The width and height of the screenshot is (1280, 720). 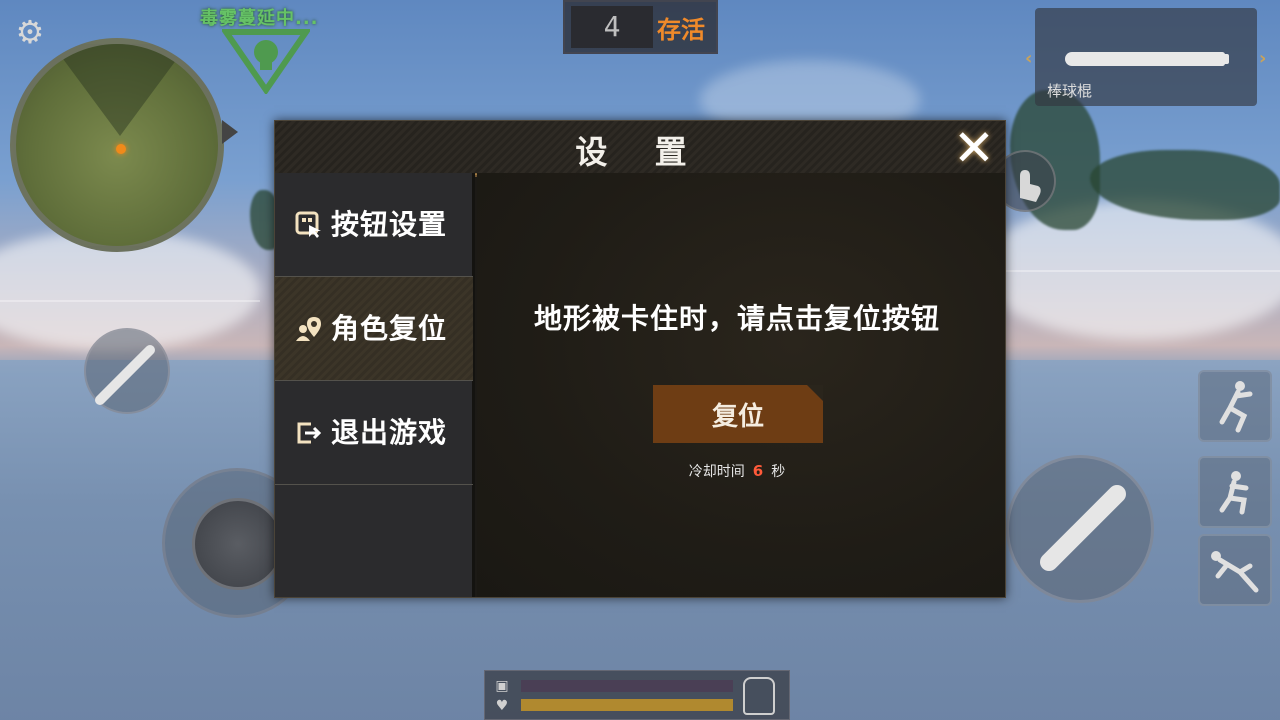 What do you see at coordinates (502, 706) in the screenshot?
I see `heart-icon: ♥` at bounding box center [502, 706].